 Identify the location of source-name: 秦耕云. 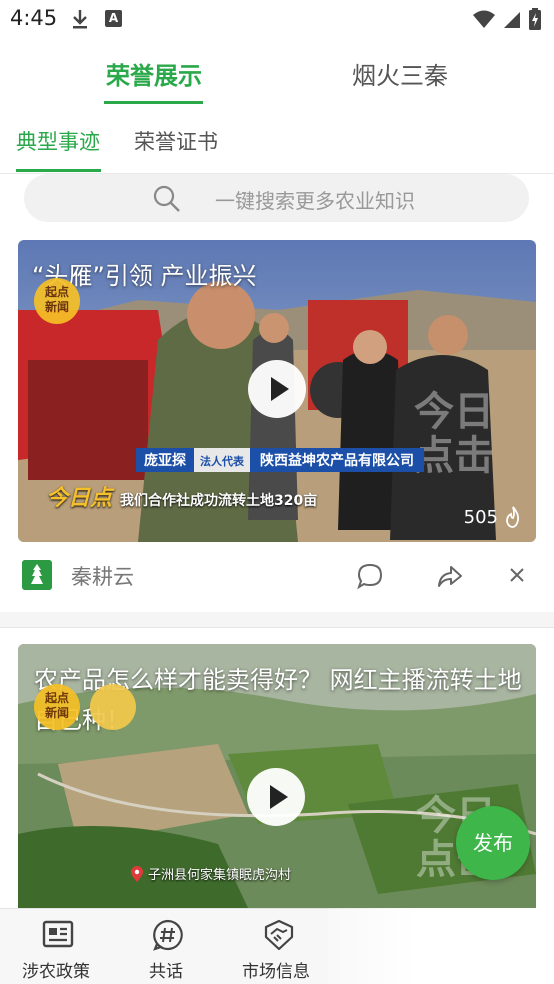
(102, 576).